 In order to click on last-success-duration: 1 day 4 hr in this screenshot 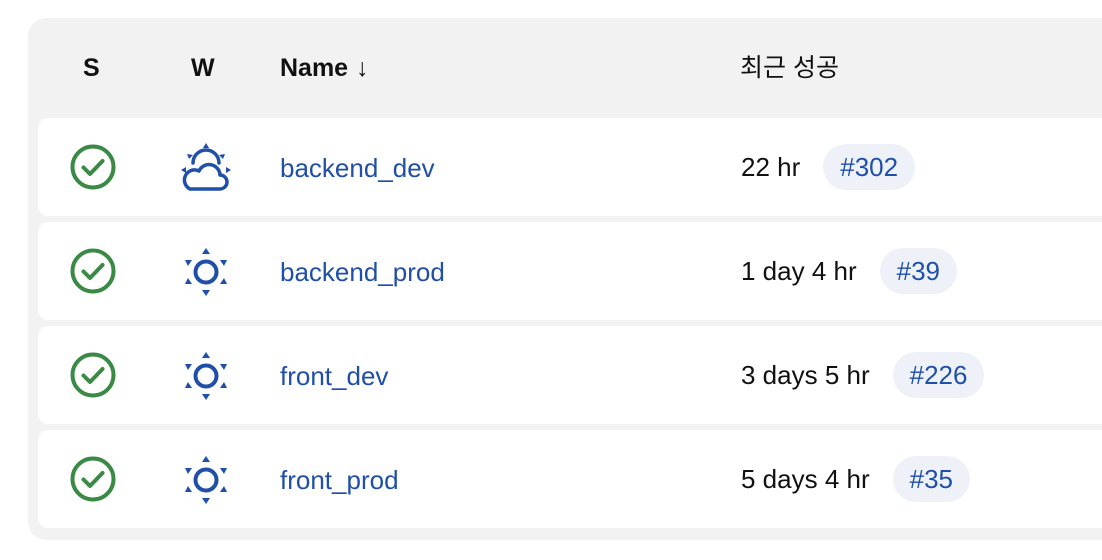, I will do `click(799, 270)`.